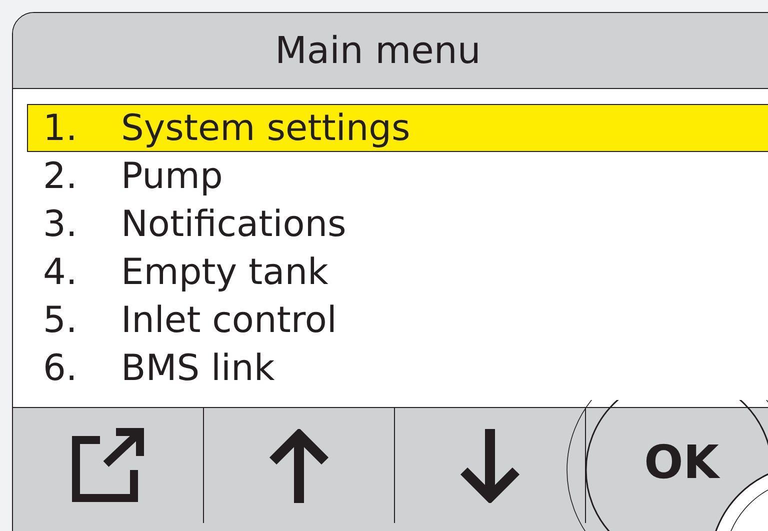  Describe the element at coordinates (397, 320) in the screenshot. I see `menu-item: 5. Inlet control` at that location.